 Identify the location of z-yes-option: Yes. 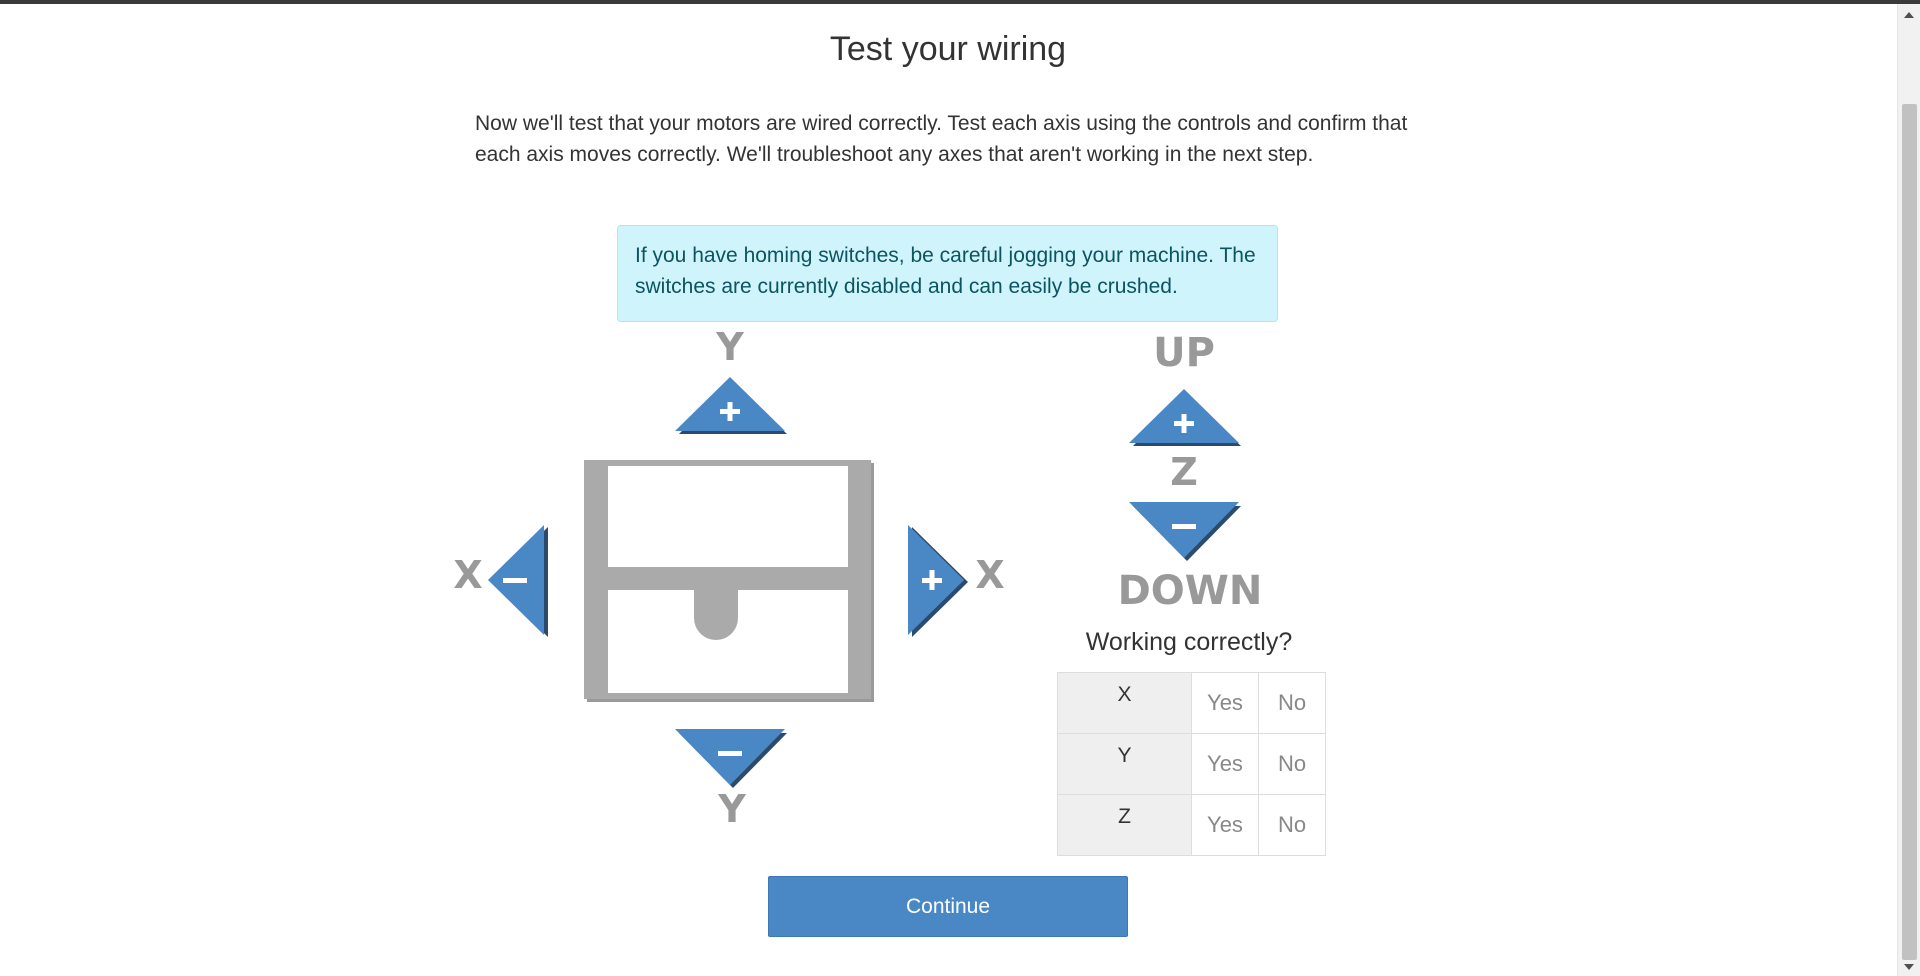
(1225, 825).